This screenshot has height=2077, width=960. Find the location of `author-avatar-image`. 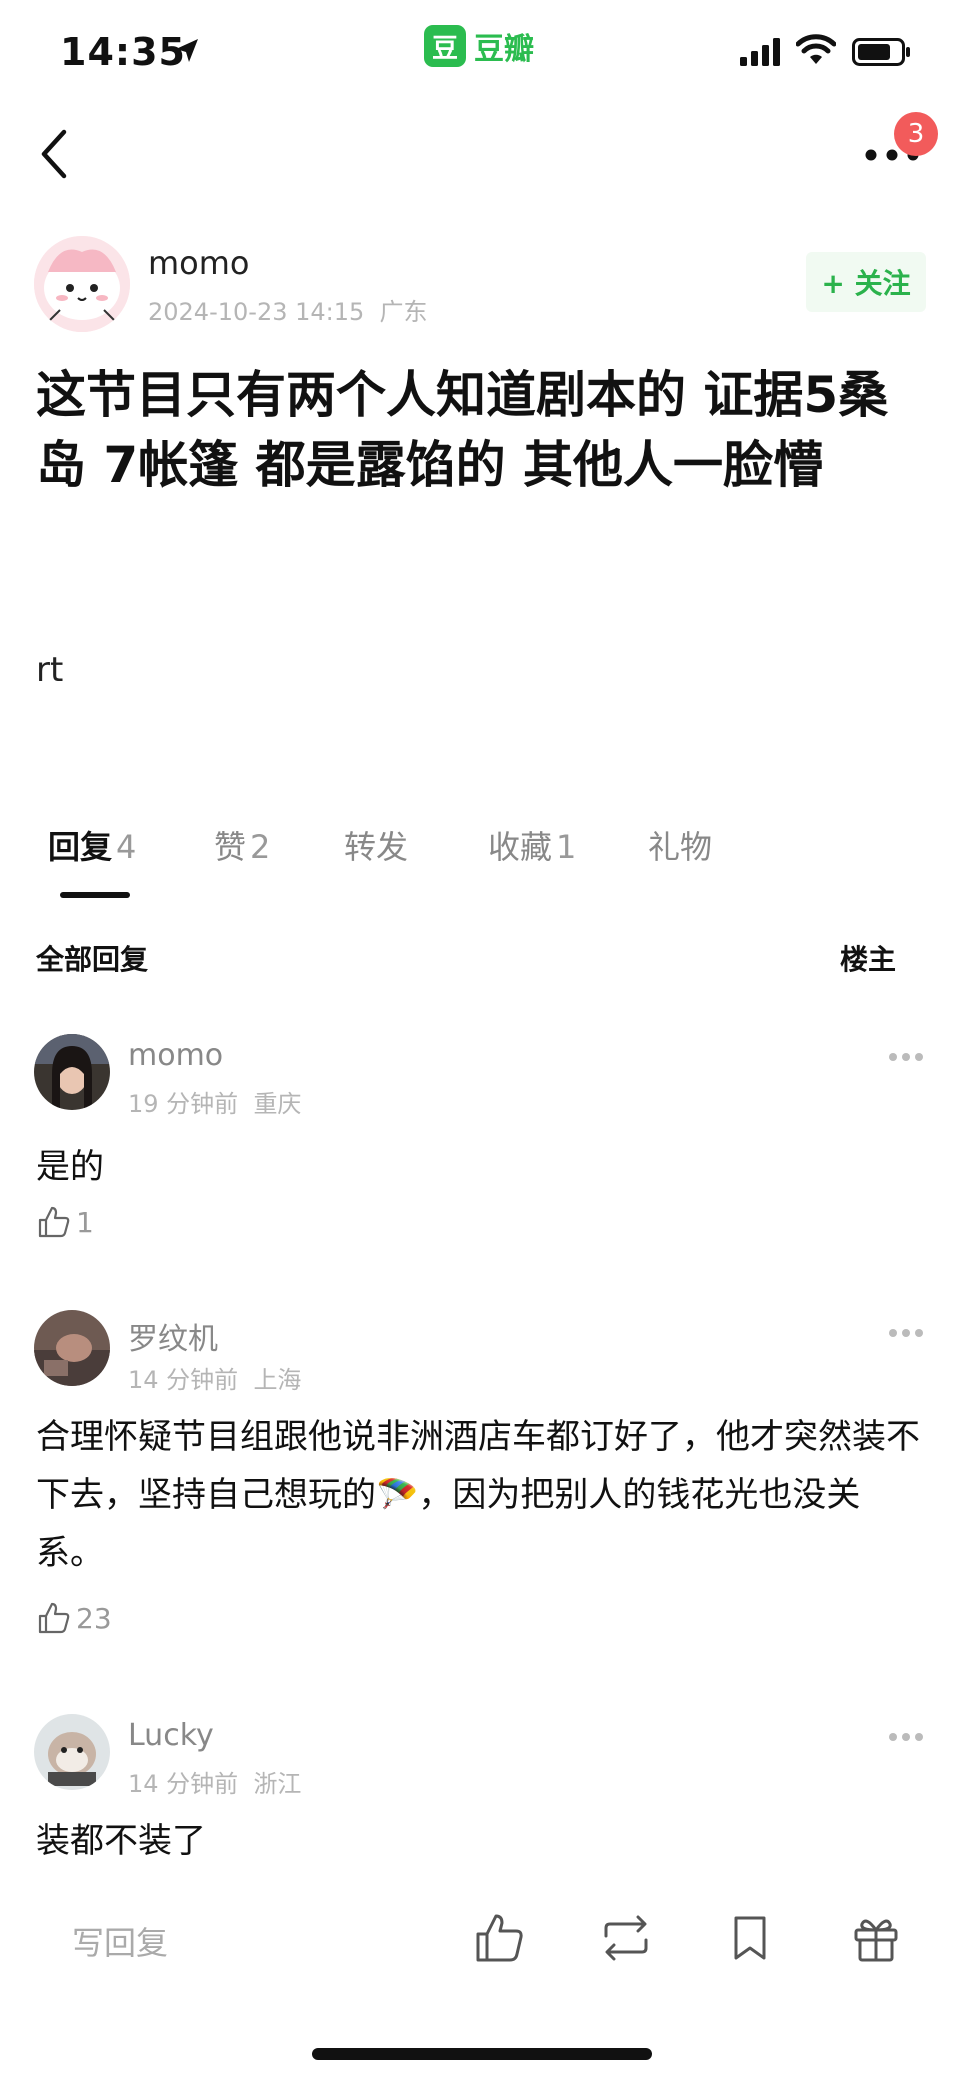

author-avatar-image is located at coordinates (82, 284).